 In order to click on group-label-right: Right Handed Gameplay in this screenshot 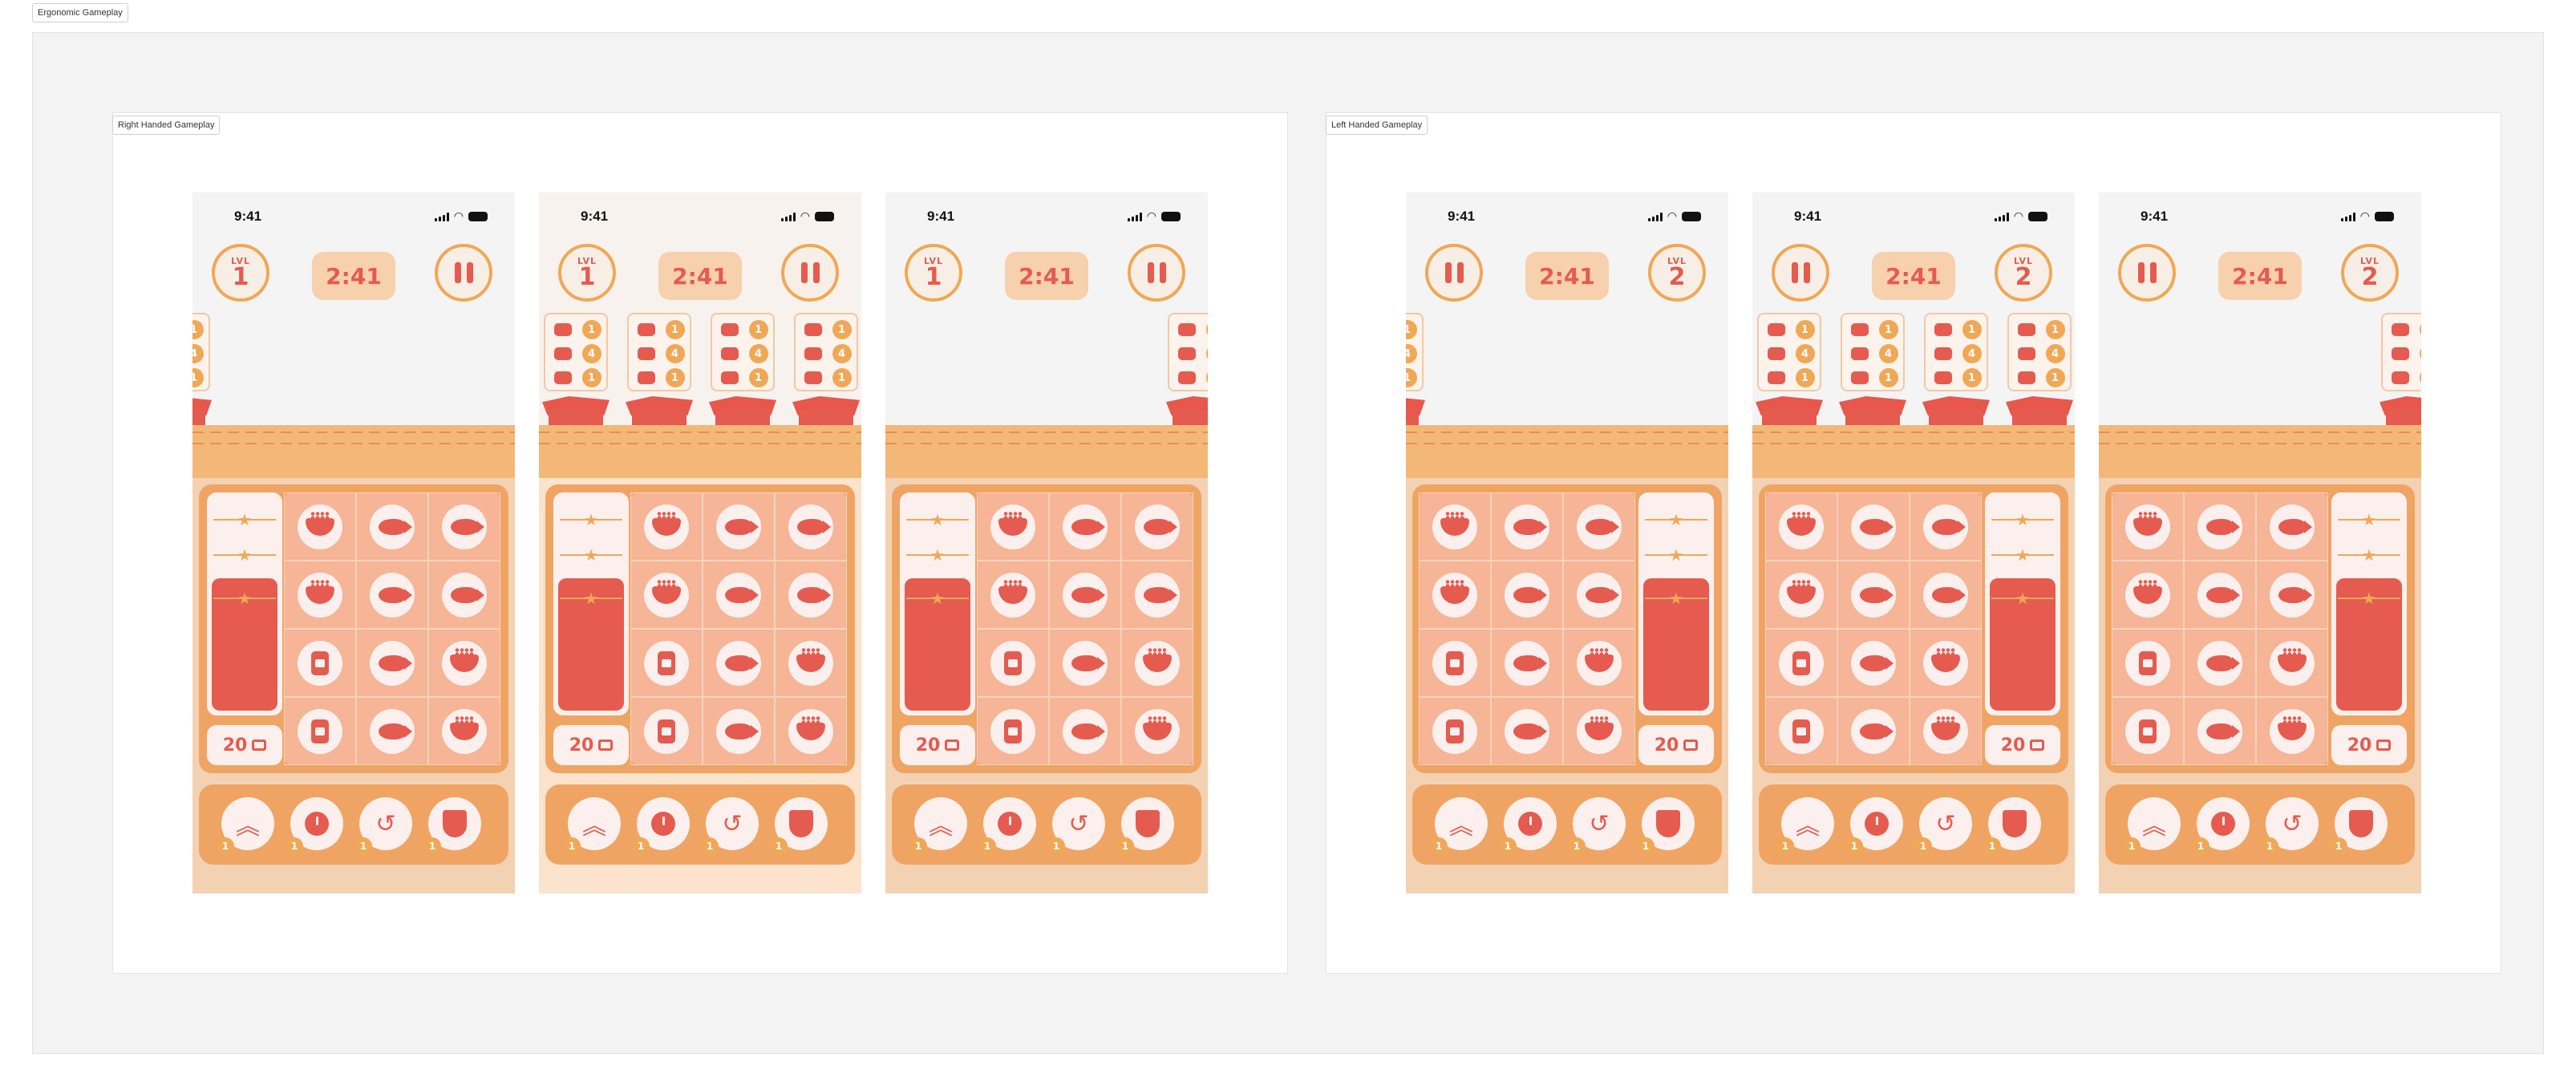, I will do `click(166, 125)`.